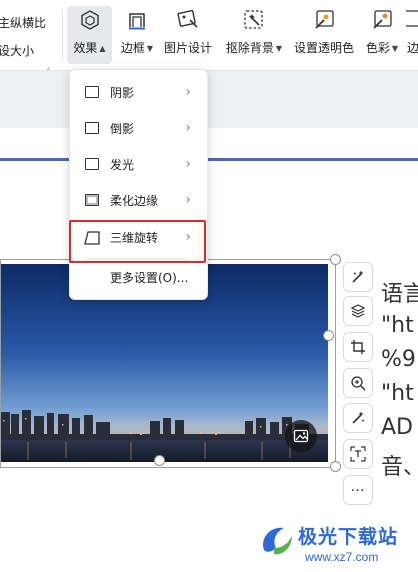 Image resolution: width=418 pixels, height=572 pixels. What do you see at coordinates (324, 20) in the screenshot?
I see `transparent-color-icon` at bounding box center [324, 20].